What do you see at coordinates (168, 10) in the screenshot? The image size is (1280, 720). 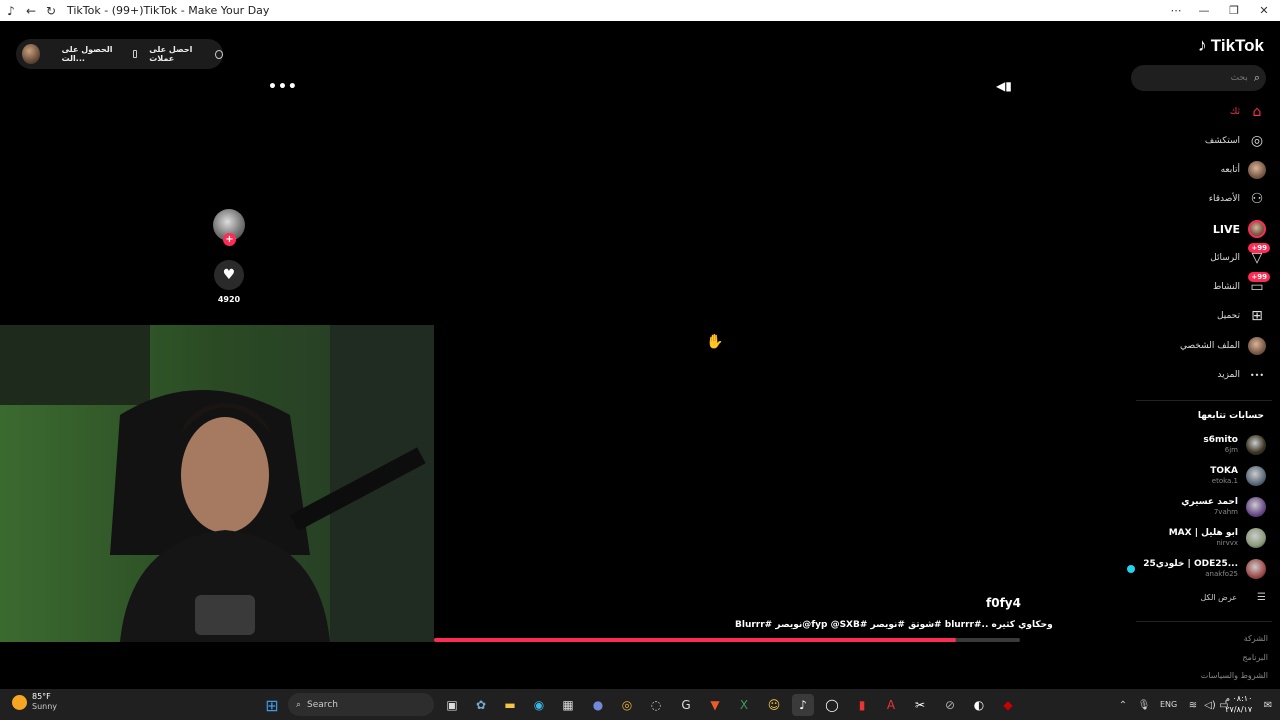 I see `window-title: TikTok - (99+)TikTok - Make Your Day` at bounding box center [168, 10].